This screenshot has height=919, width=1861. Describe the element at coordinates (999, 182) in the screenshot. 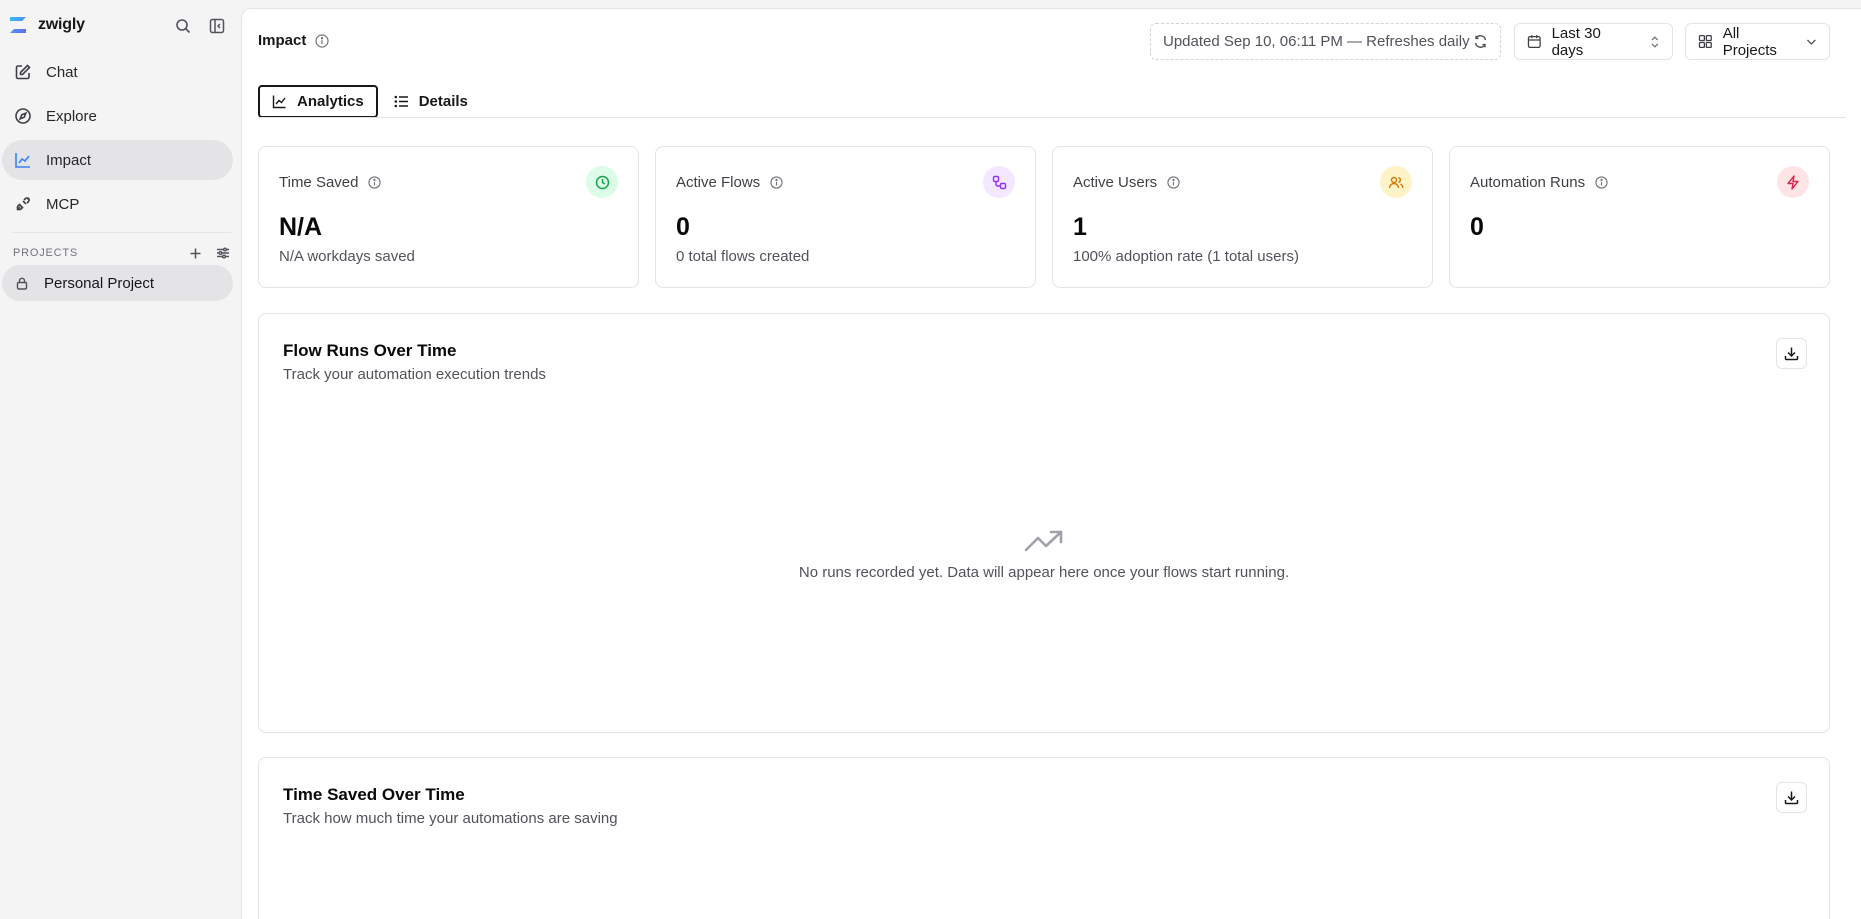

I see `workflow-icon` at that location.